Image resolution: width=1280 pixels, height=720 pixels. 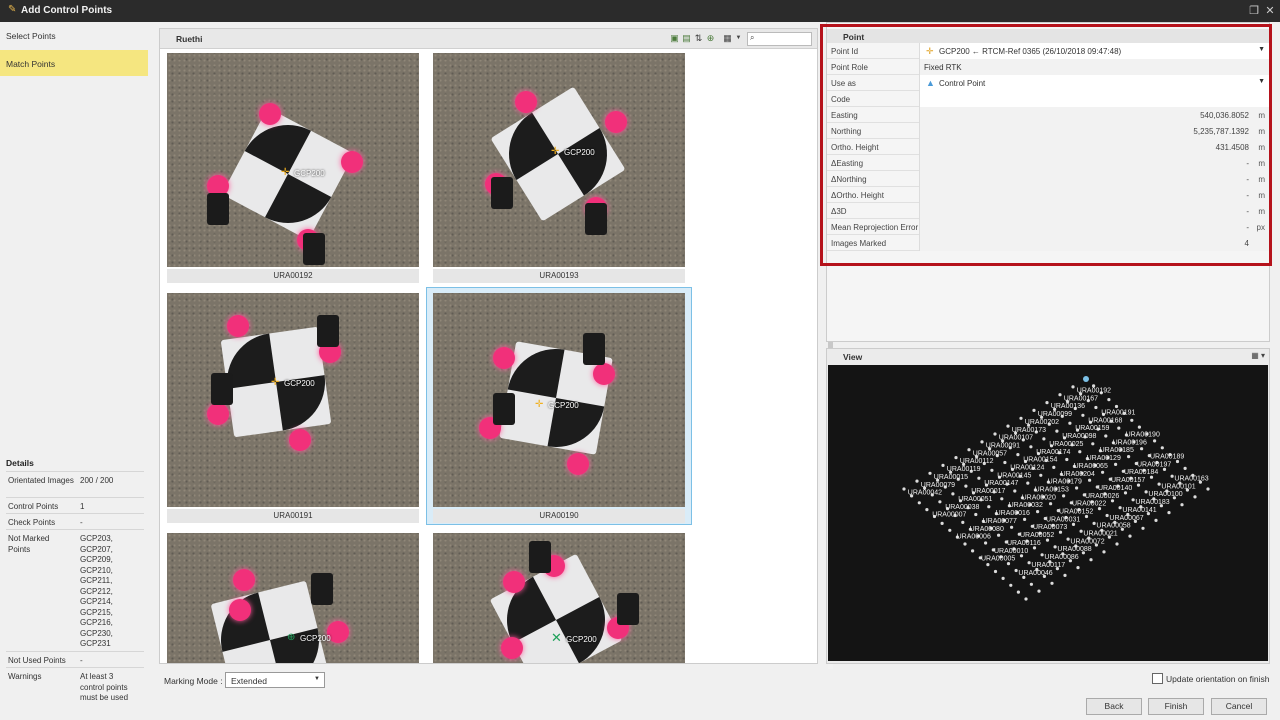 What do you see at coordinates (674, 38) in the screenshot?
I see `image-filter-icon: ▣` at bounding box center [674, 38].